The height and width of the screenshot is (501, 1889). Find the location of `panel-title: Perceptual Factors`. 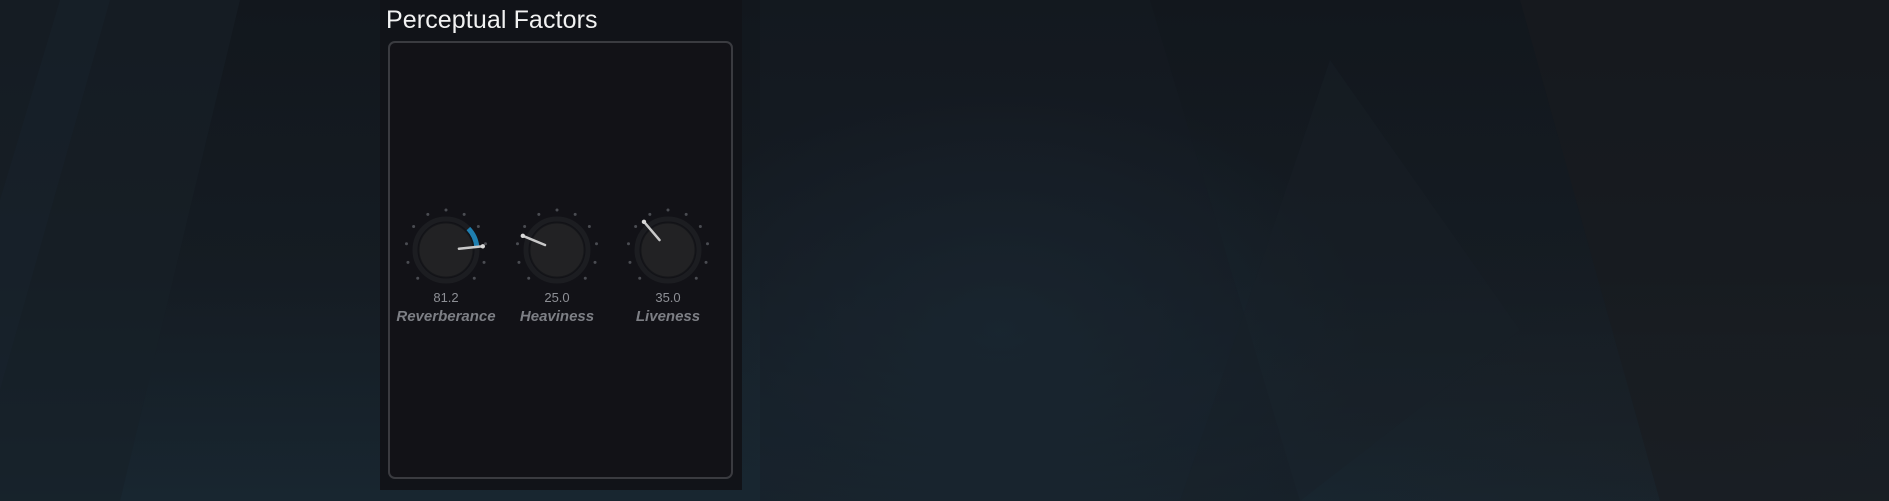

panel-title: Perceptual Factors is located at coordinates (492, 20).